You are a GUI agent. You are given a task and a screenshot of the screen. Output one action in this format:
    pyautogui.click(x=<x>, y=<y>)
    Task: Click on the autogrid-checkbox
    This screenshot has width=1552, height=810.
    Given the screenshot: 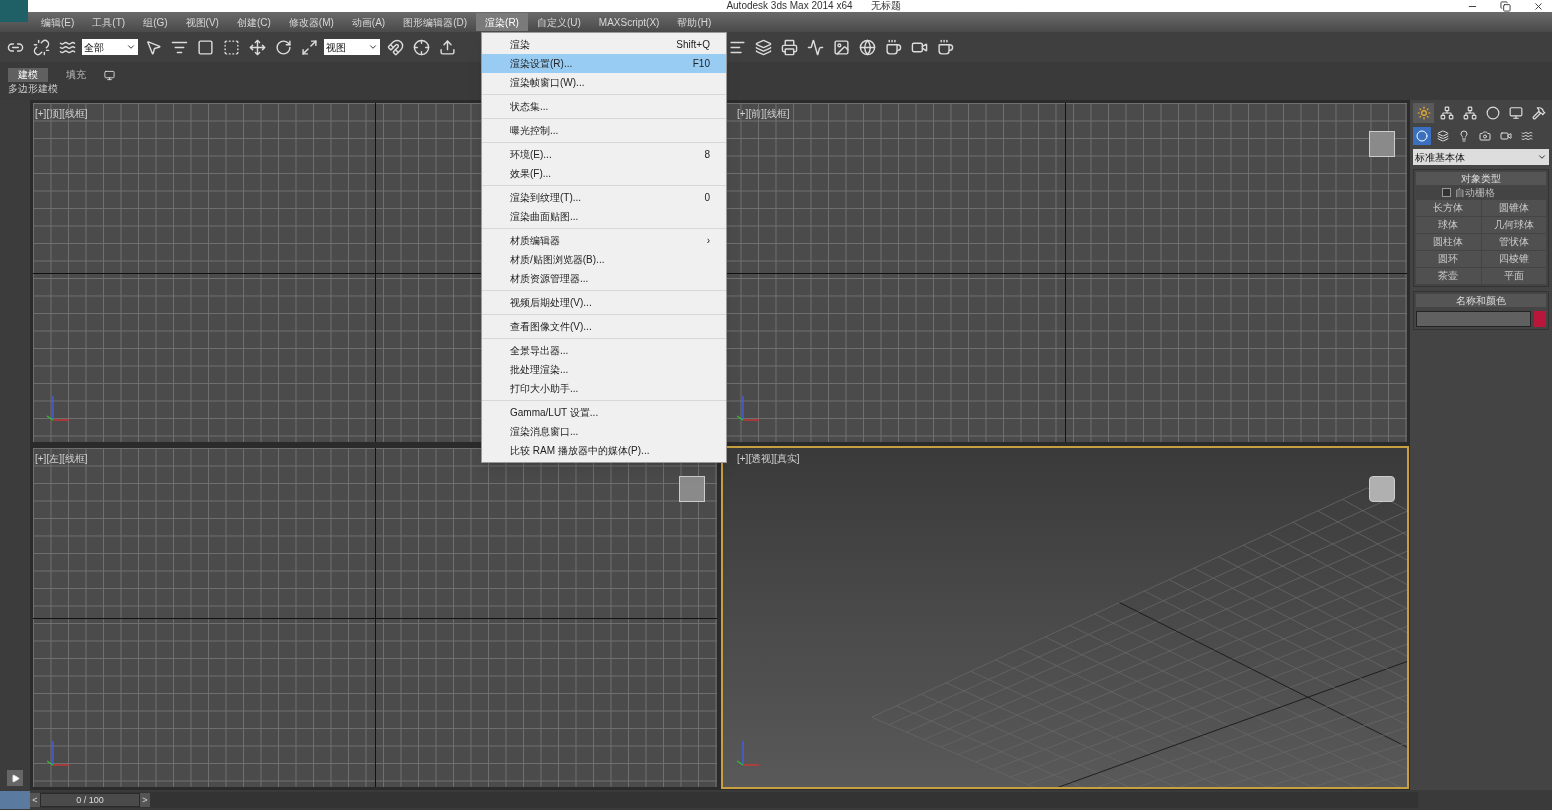 What is the action you would take?
    pyautogui.click(x=1446, y=192)
    